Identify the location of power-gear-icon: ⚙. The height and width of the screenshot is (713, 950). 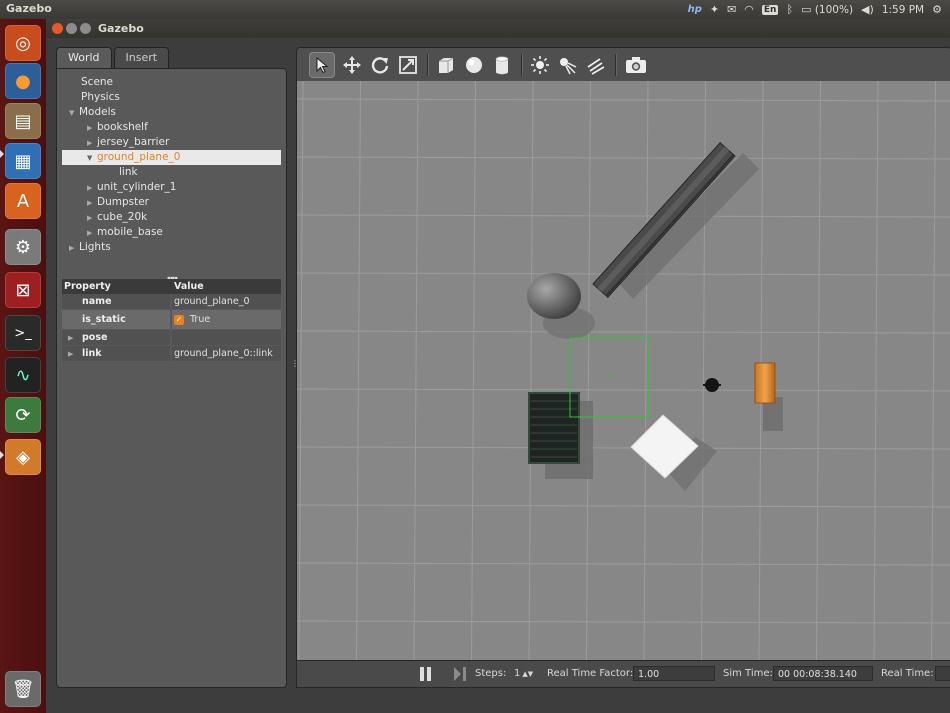
(937, 9).